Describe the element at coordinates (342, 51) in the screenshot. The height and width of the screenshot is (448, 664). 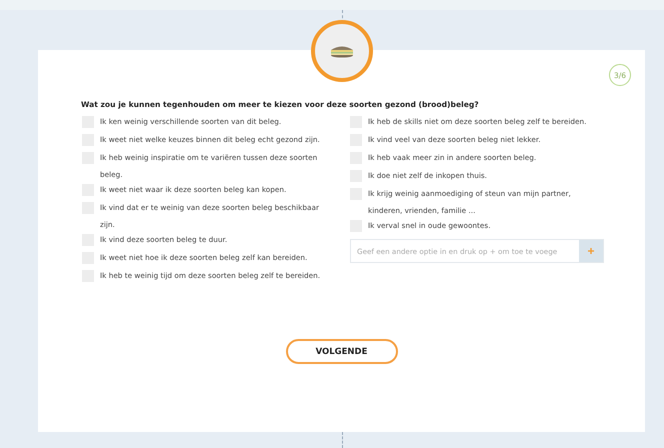
I see `sandwich-icon` at that location.